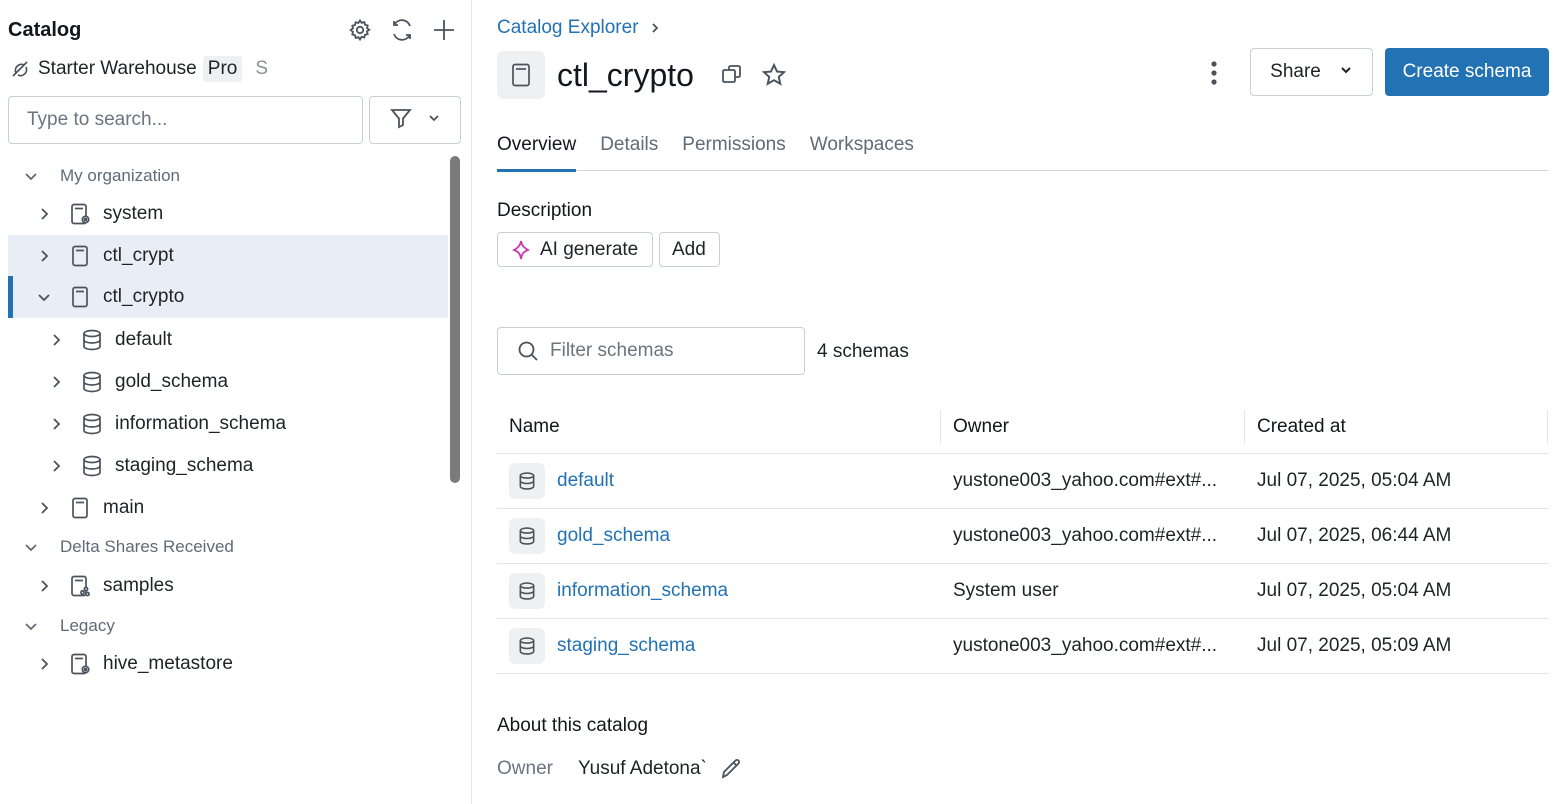 This screenshot has width=1553, height=804. What do you see at coordinates (228, 424) in the screenshot?
I see `tree-item-information-schema: information_schema` at bounding box center [228, 424].